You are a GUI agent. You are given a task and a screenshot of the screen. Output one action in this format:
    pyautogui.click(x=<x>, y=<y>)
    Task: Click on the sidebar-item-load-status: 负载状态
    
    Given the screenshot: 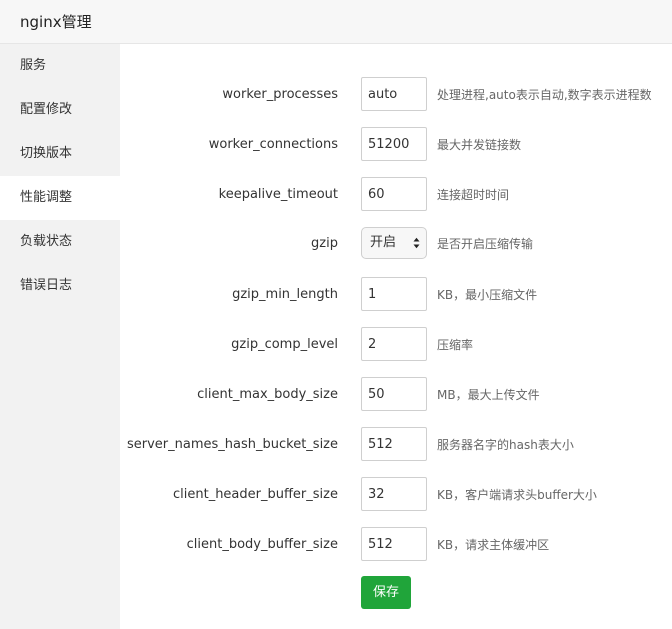 What is the action you would take?
    pyautogui.click(x=60, y=242)
    